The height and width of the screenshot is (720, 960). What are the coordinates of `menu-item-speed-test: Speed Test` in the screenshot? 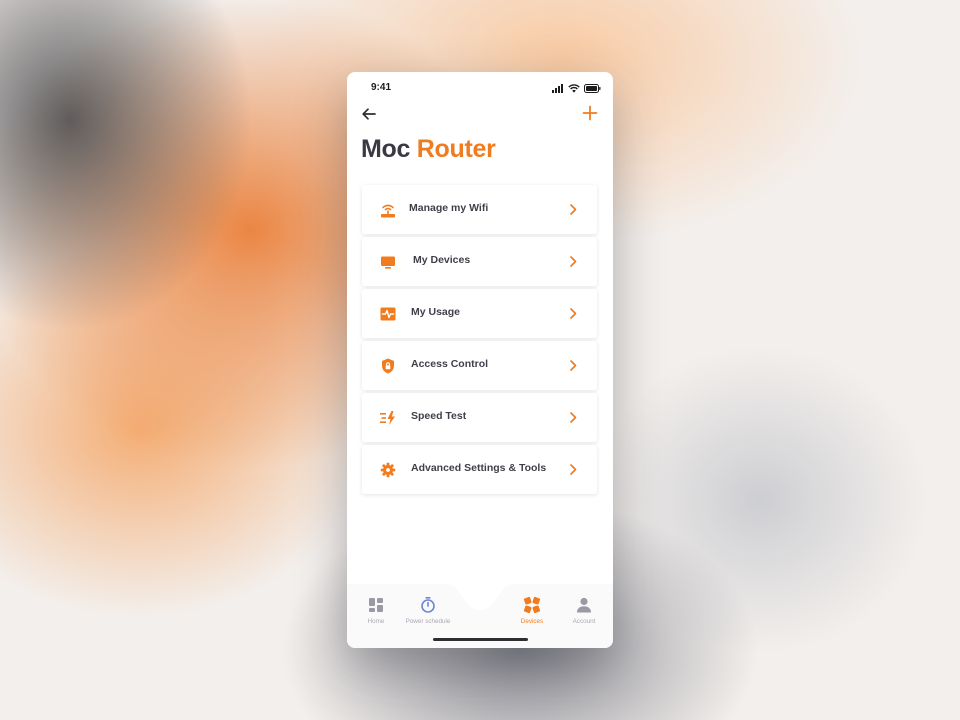 It's located at (479, 417).